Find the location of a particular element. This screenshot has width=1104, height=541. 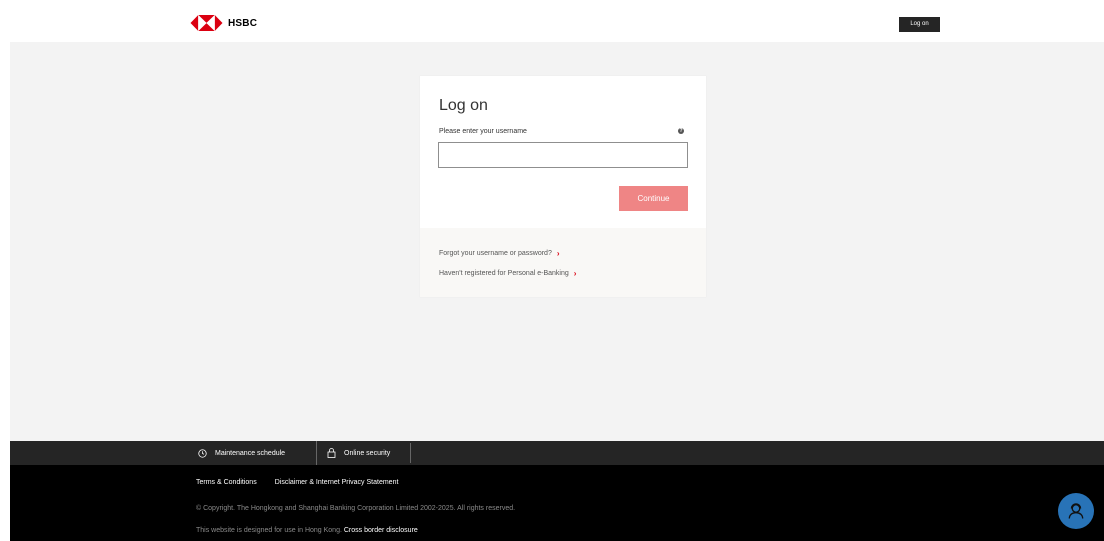

site-header: HSBC Log on is located at coordinates (557, 21).